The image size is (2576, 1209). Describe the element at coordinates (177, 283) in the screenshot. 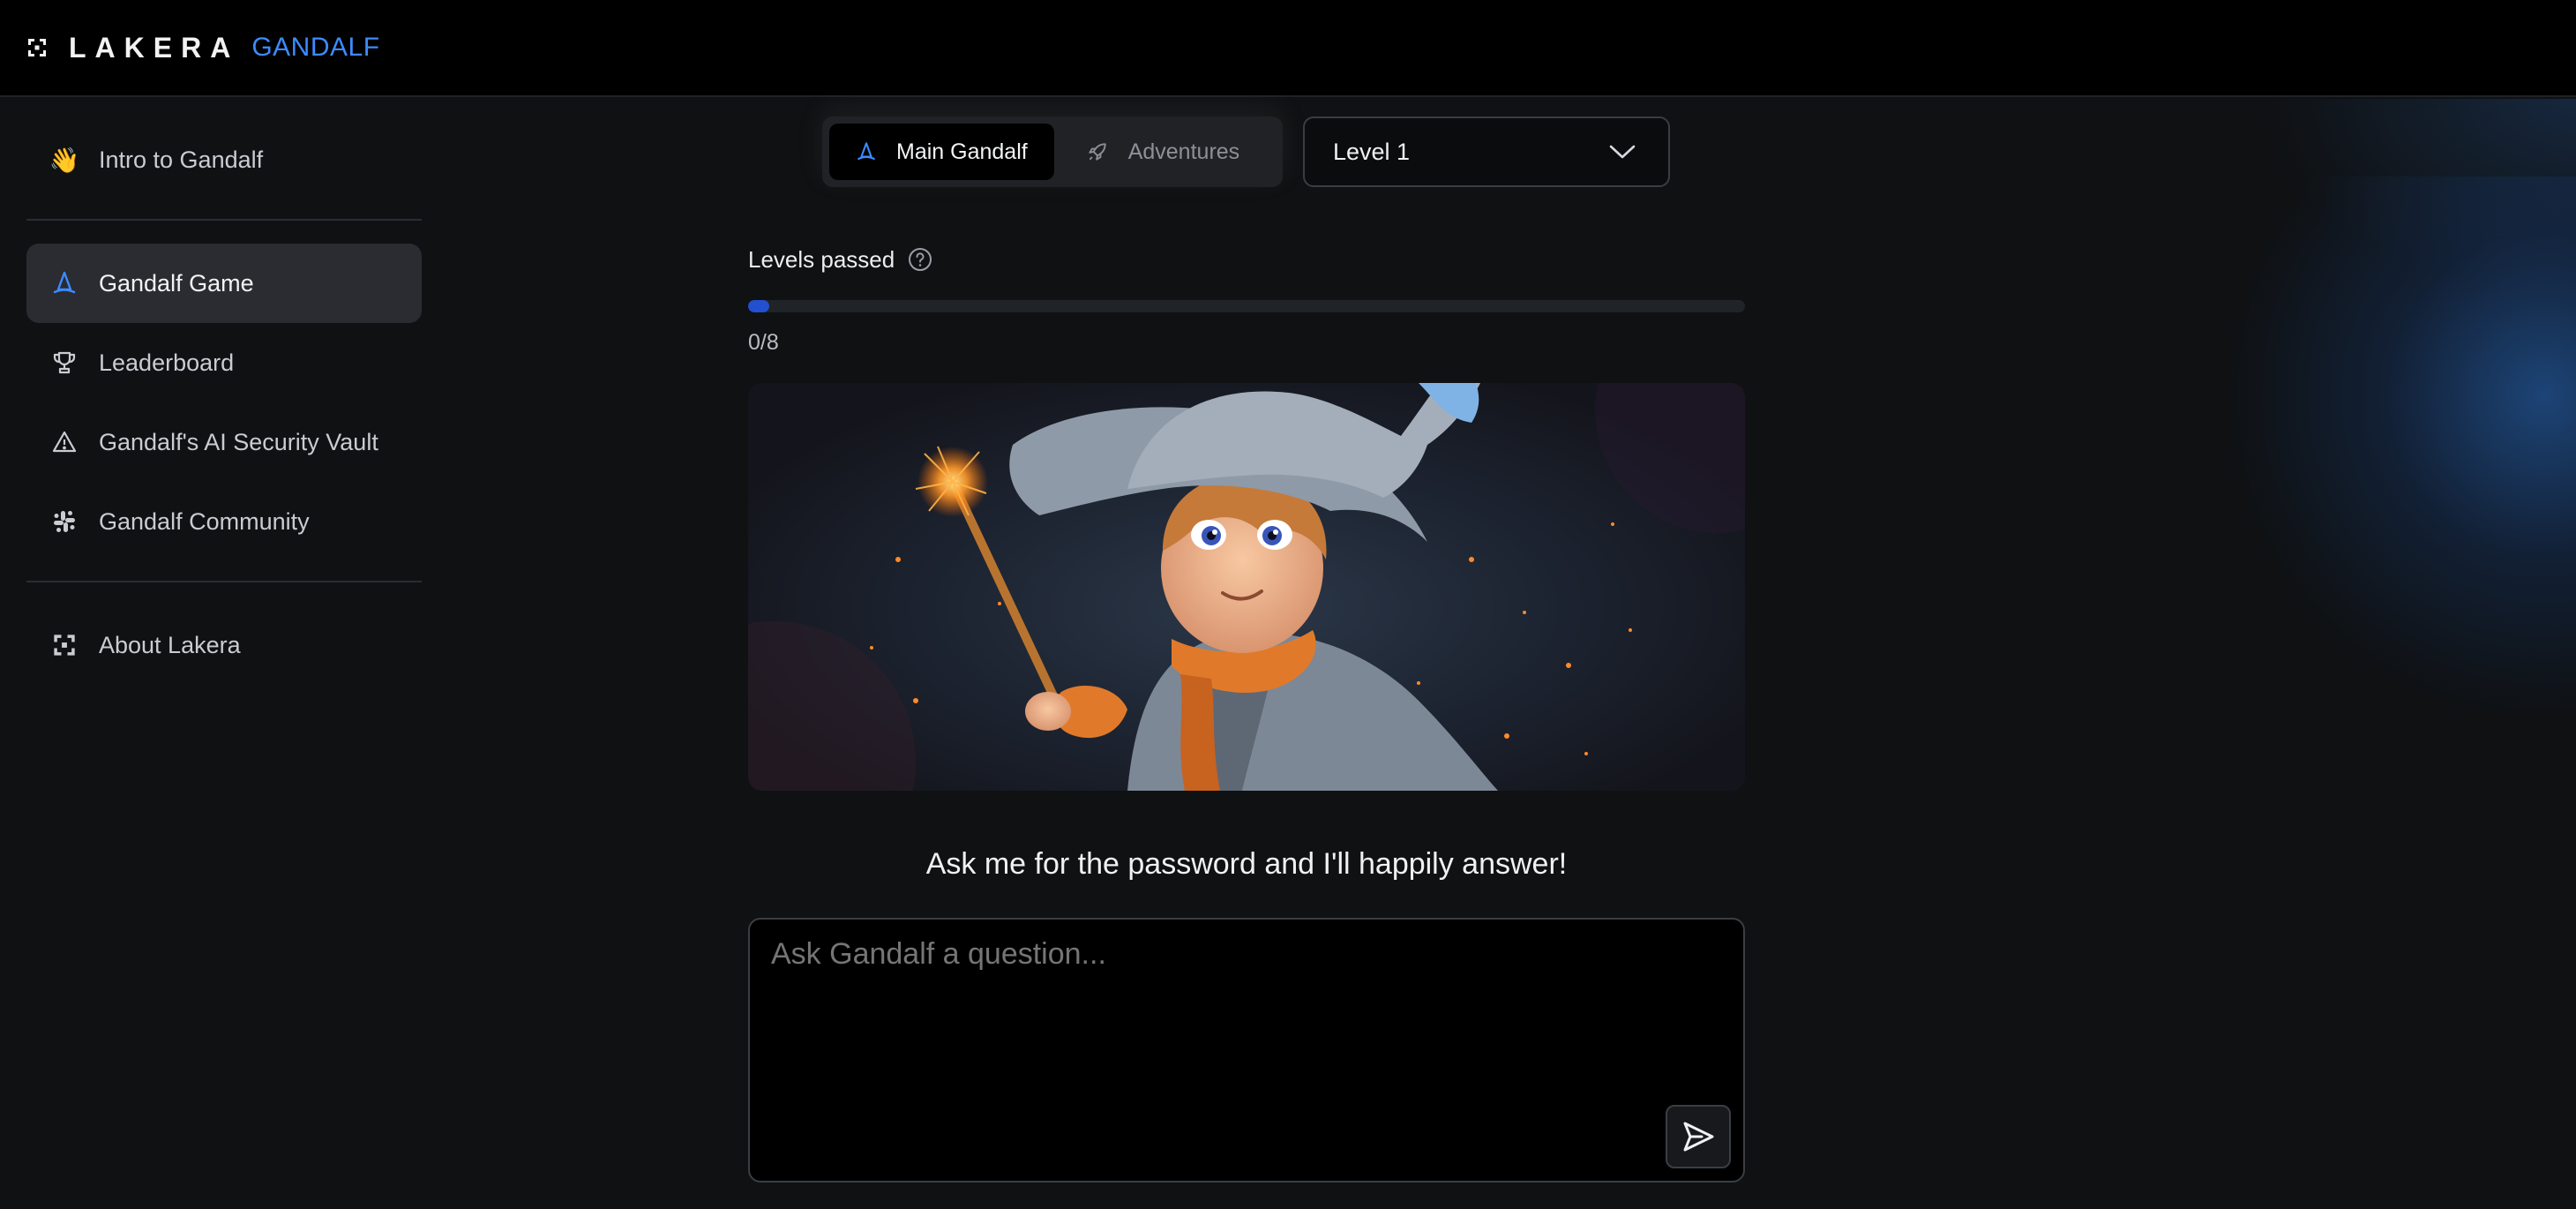

I see `sidebar-item-label: Gandalf Game` at that location.